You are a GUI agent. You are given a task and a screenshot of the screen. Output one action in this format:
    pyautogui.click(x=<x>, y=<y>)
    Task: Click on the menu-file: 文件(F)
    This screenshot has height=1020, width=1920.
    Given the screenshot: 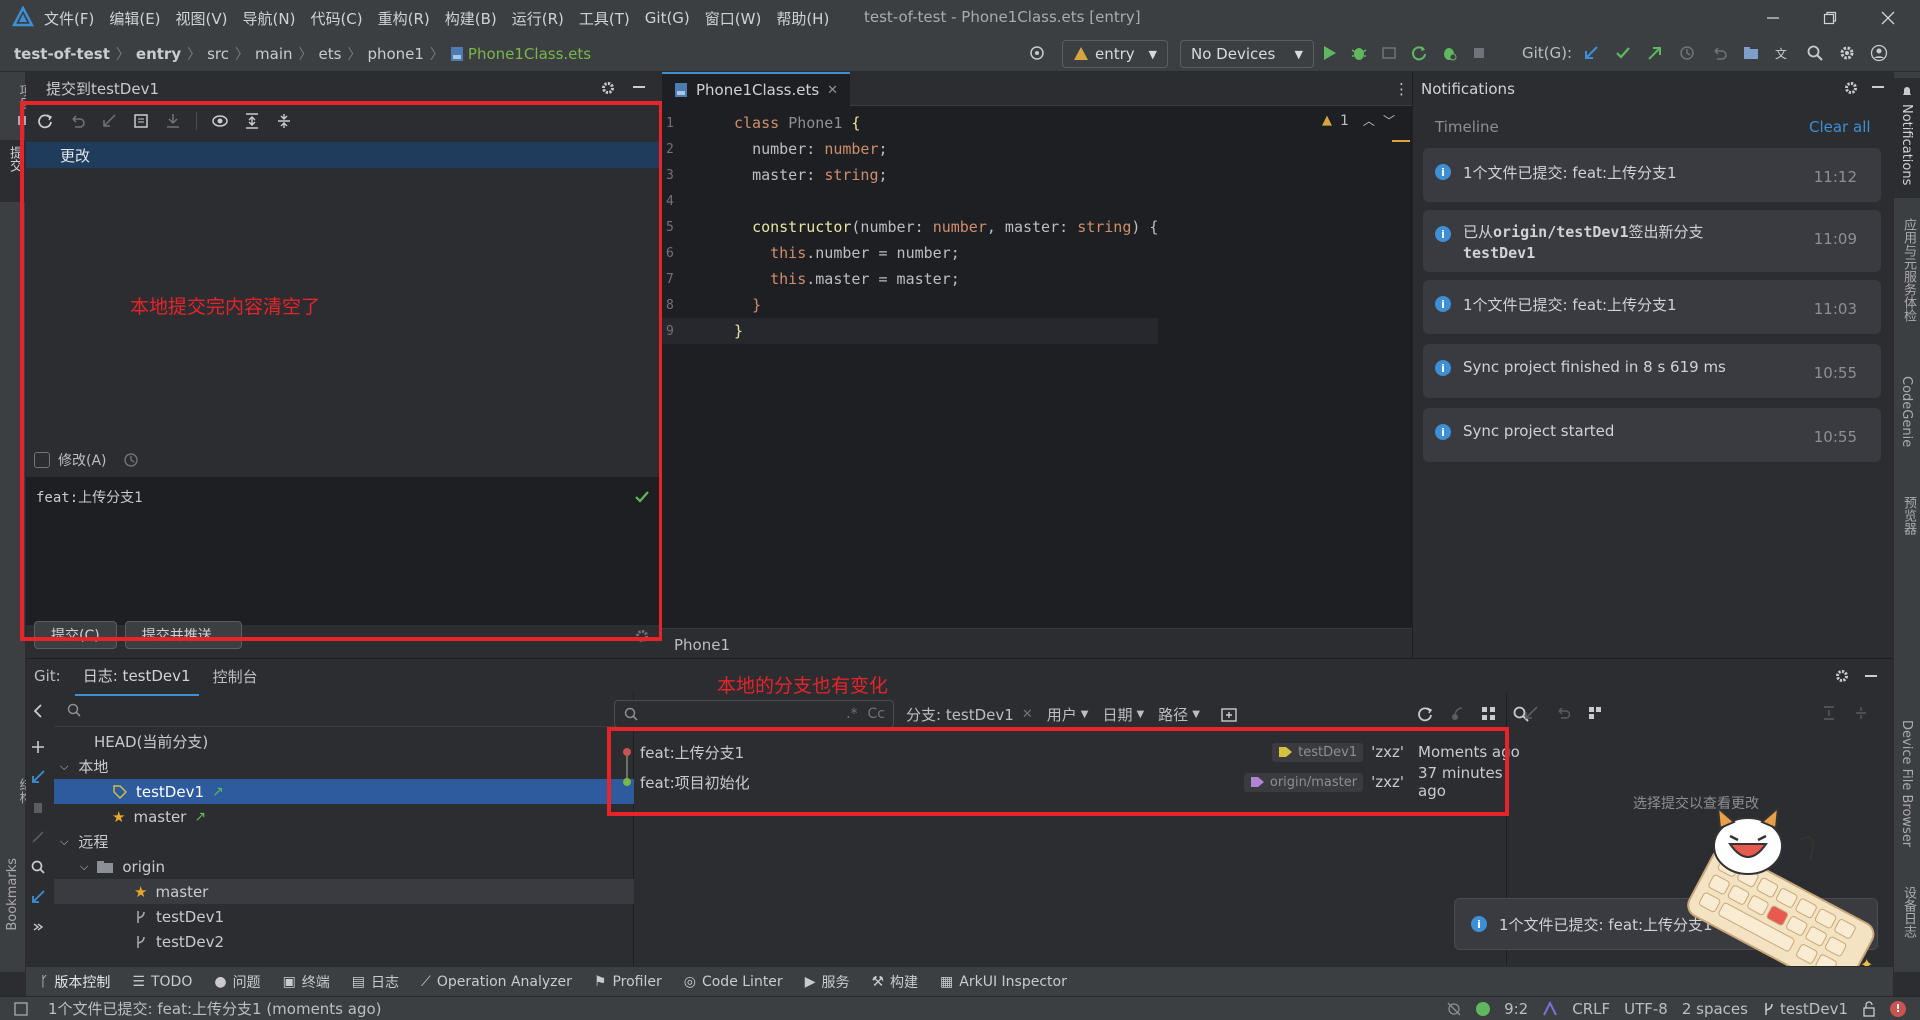 What is the action you would take?
    pyautogui.click(x=69, y=18)
    